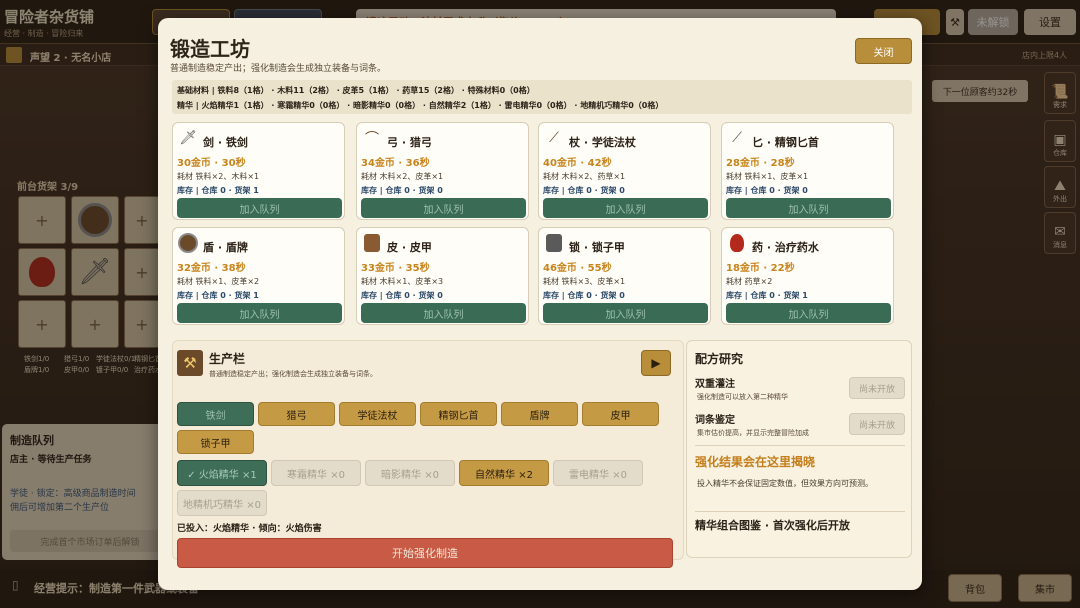  What do you see at coordinates (767, 176) in the screenshot?
I see `recipe-cost: 耗材 铁料×1、皮革×1` at bounding box center [767, 176].